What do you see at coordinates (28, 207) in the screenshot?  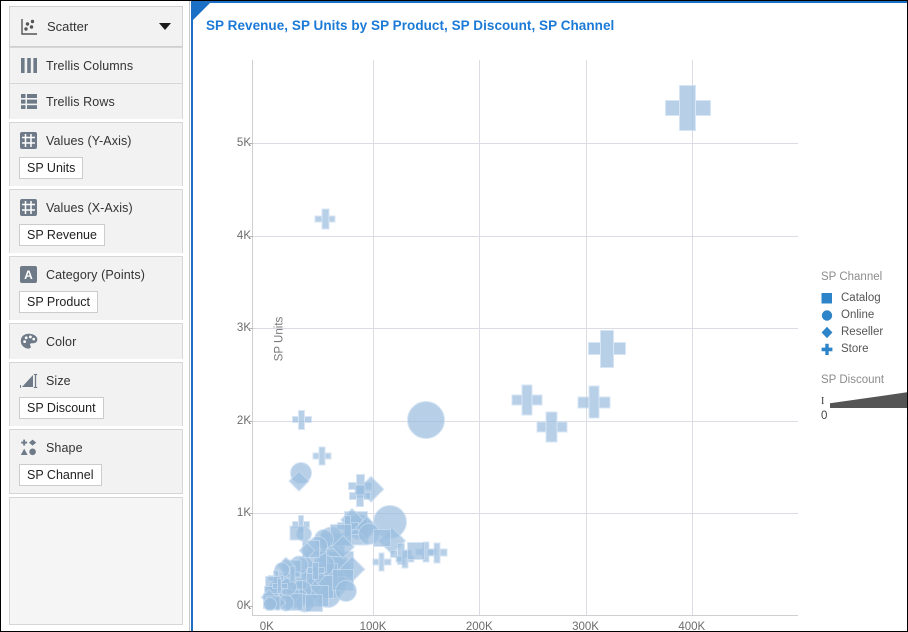 I see `measure-grid-icon` at bounding box center [28, 207].